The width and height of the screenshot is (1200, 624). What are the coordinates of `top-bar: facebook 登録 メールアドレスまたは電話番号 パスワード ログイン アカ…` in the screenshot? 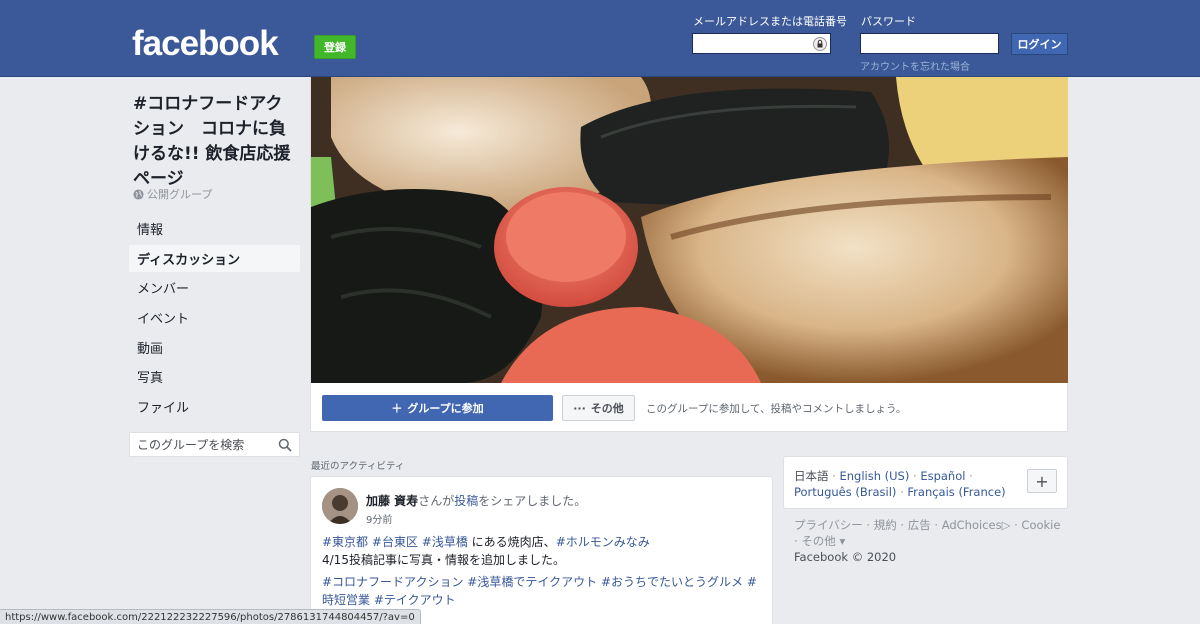 It's located at (600, 38).